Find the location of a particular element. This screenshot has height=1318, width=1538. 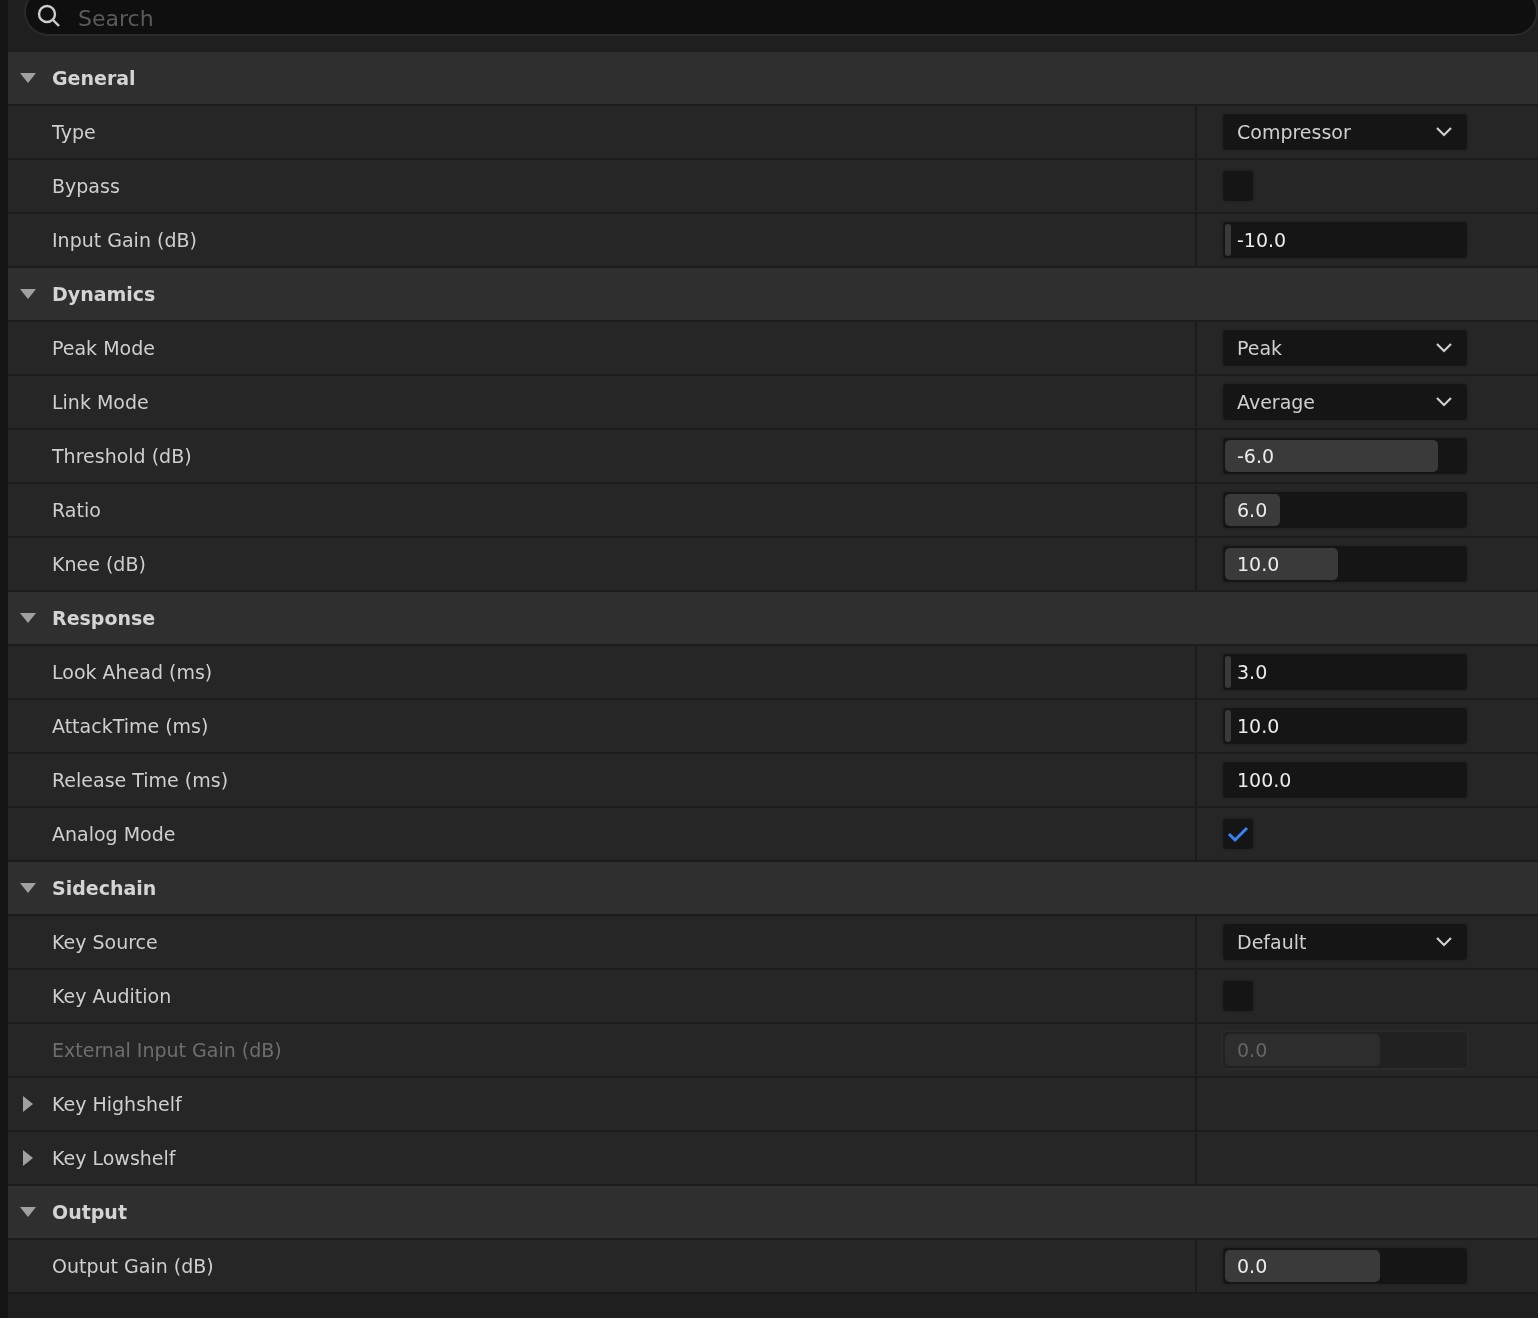

category-header: Dynamics is located at coordinates (773, 295).